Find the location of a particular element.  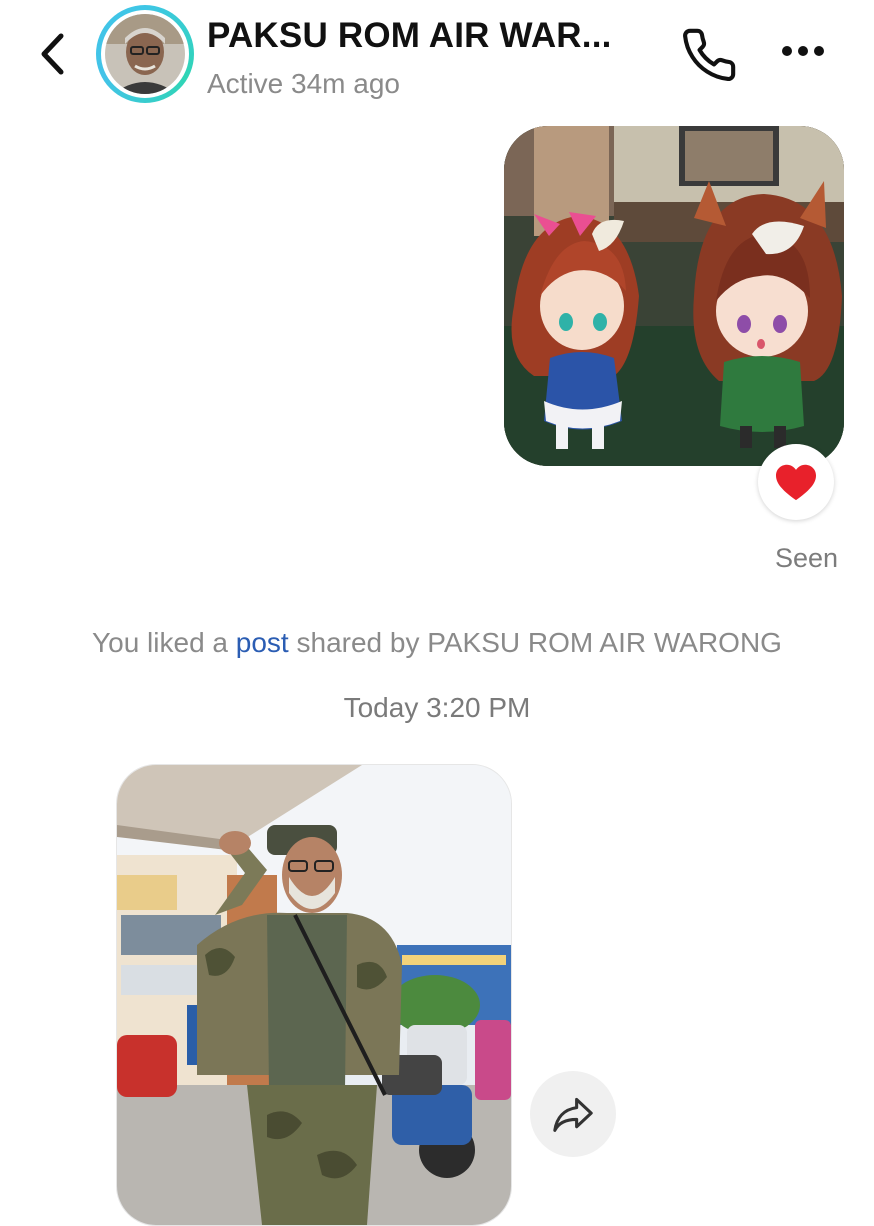

share-button is located at coordinates (573, 1114).